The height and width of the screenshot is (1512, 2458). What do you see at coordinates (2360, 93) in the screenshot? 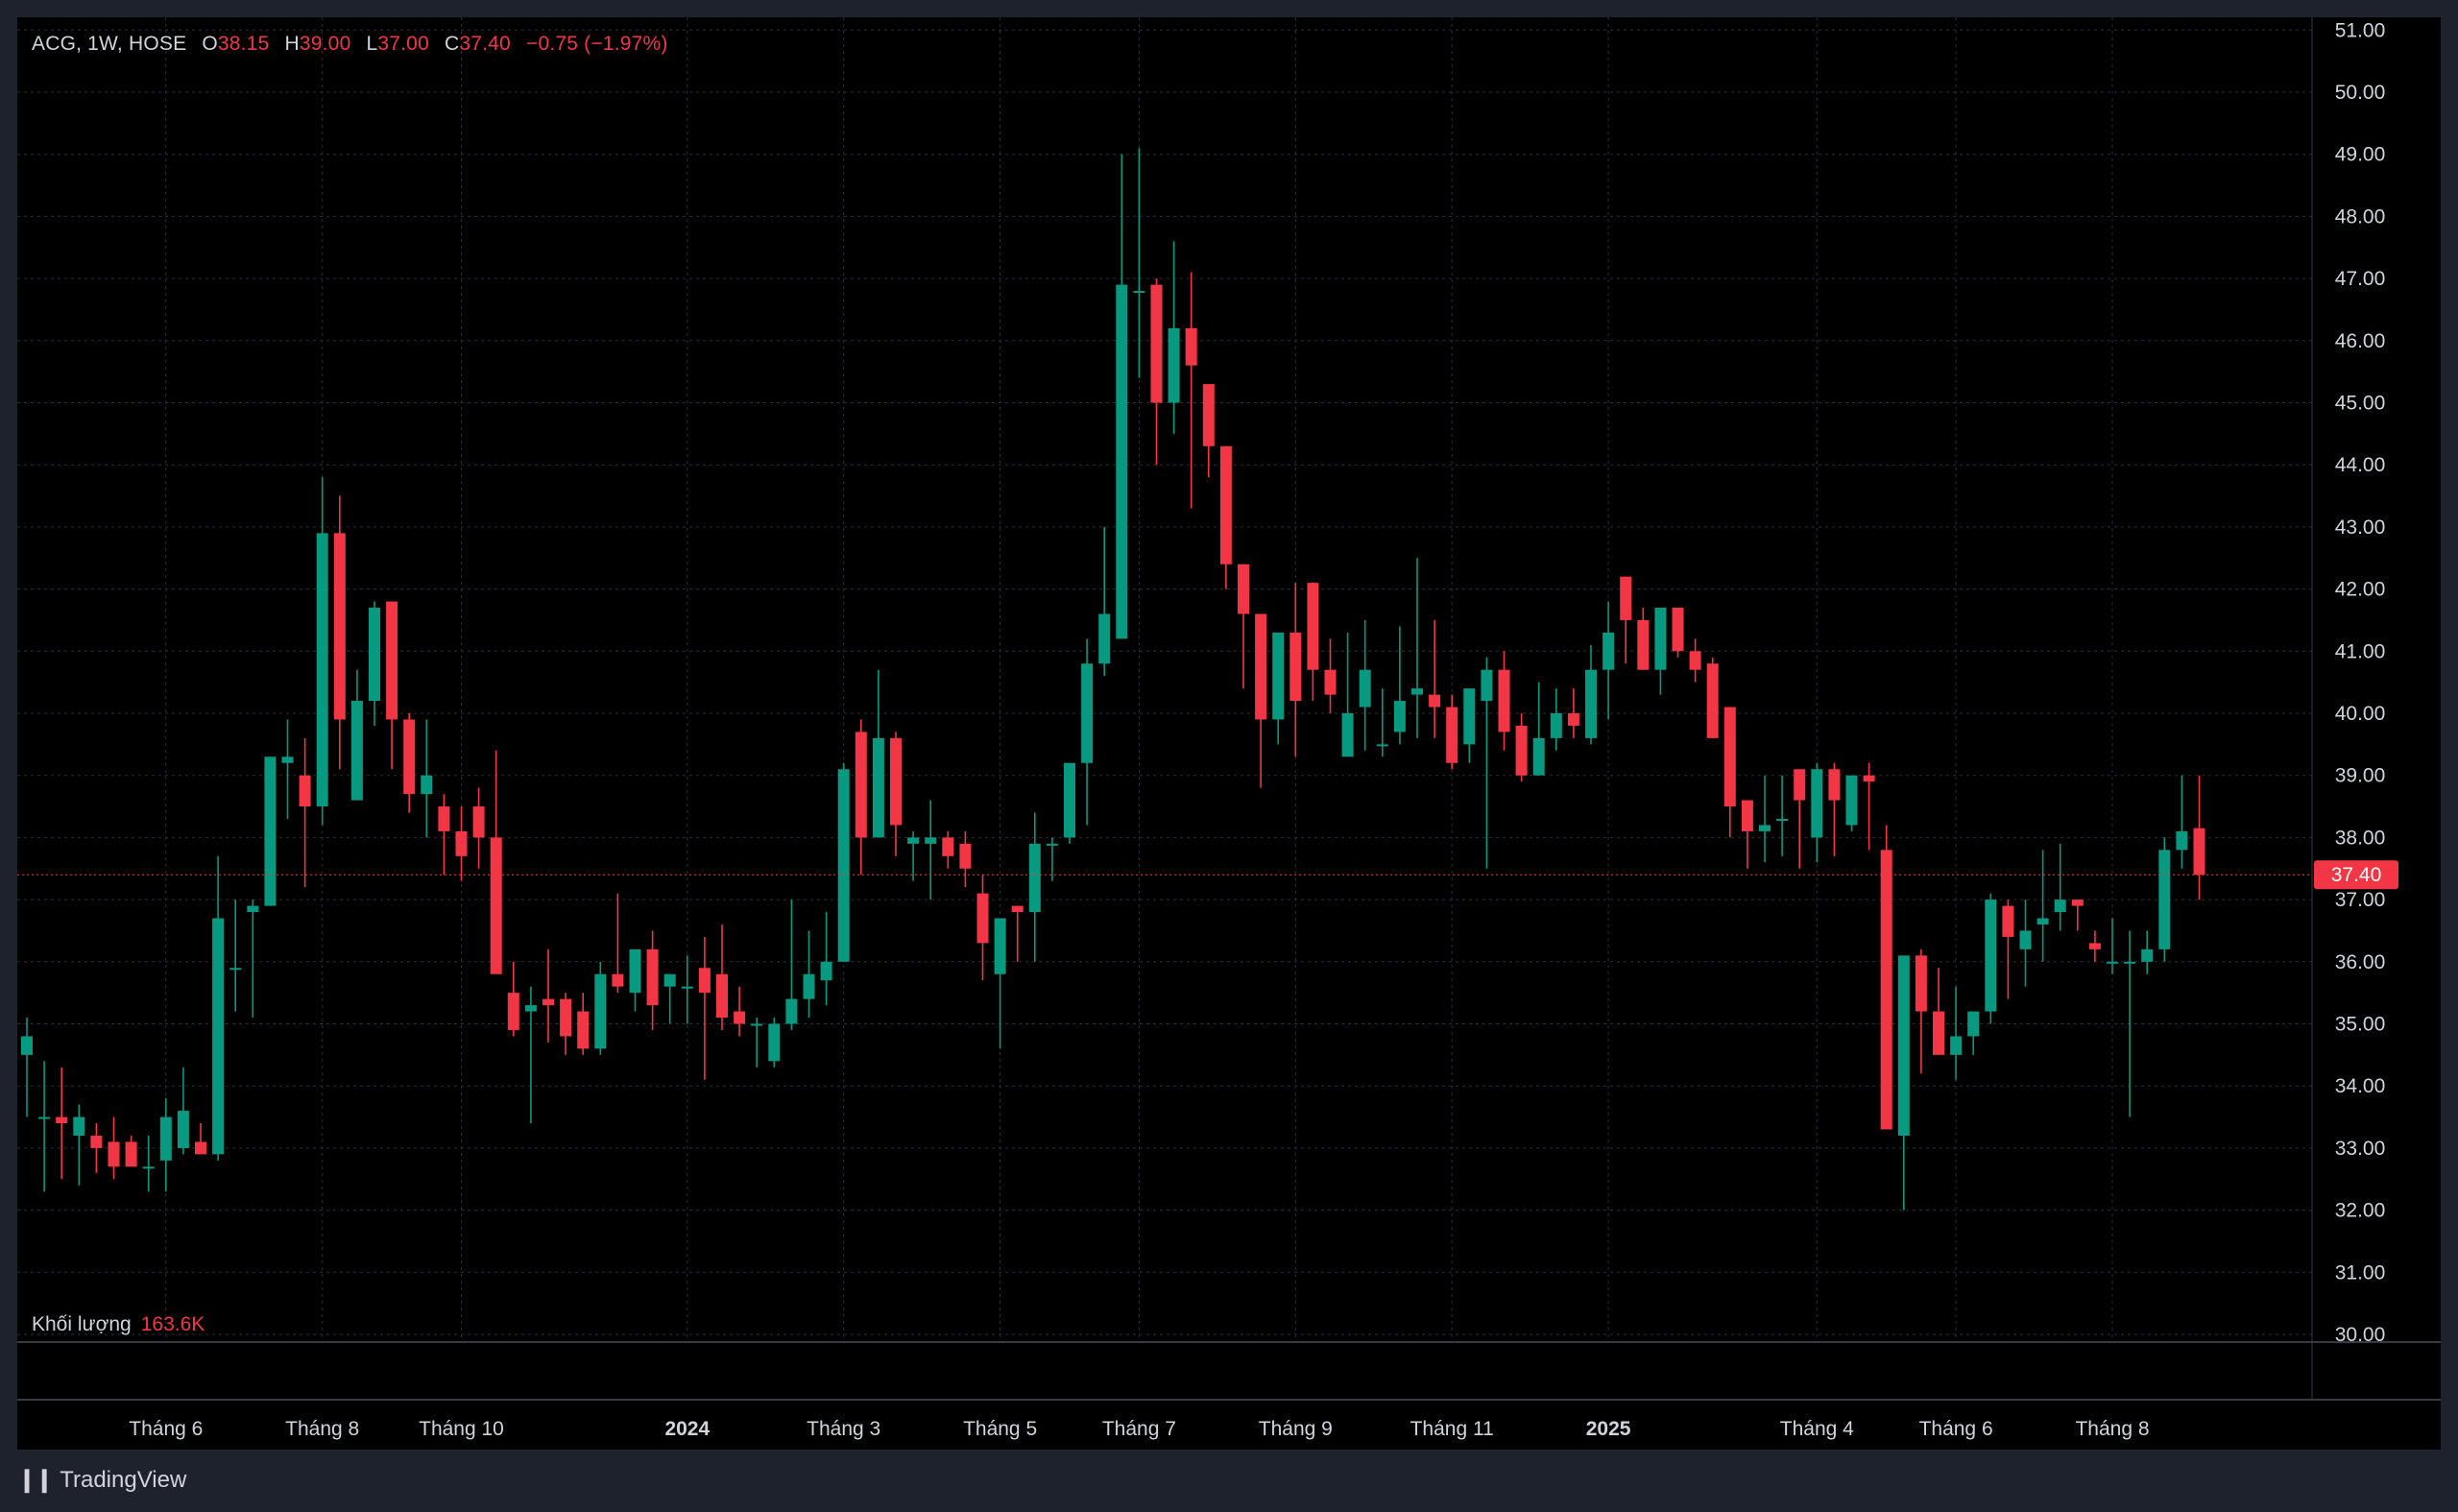
I see `y-tick-label: 50.00` at bounding box center [2360, 93].